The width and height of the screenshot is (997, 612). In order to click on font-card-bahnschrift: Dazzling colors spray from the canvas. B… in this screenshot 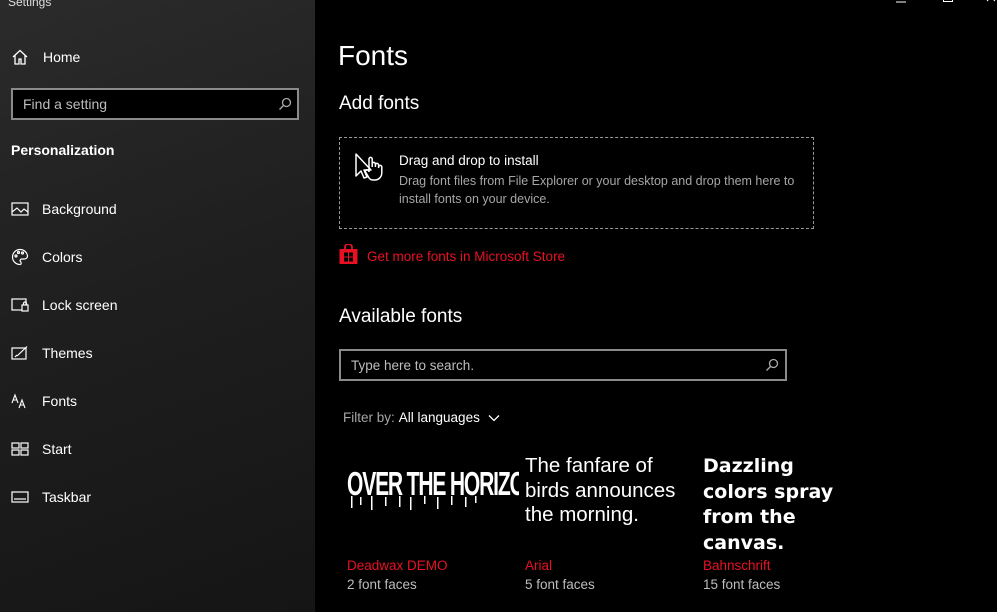, I will do `click(789, 525)`.